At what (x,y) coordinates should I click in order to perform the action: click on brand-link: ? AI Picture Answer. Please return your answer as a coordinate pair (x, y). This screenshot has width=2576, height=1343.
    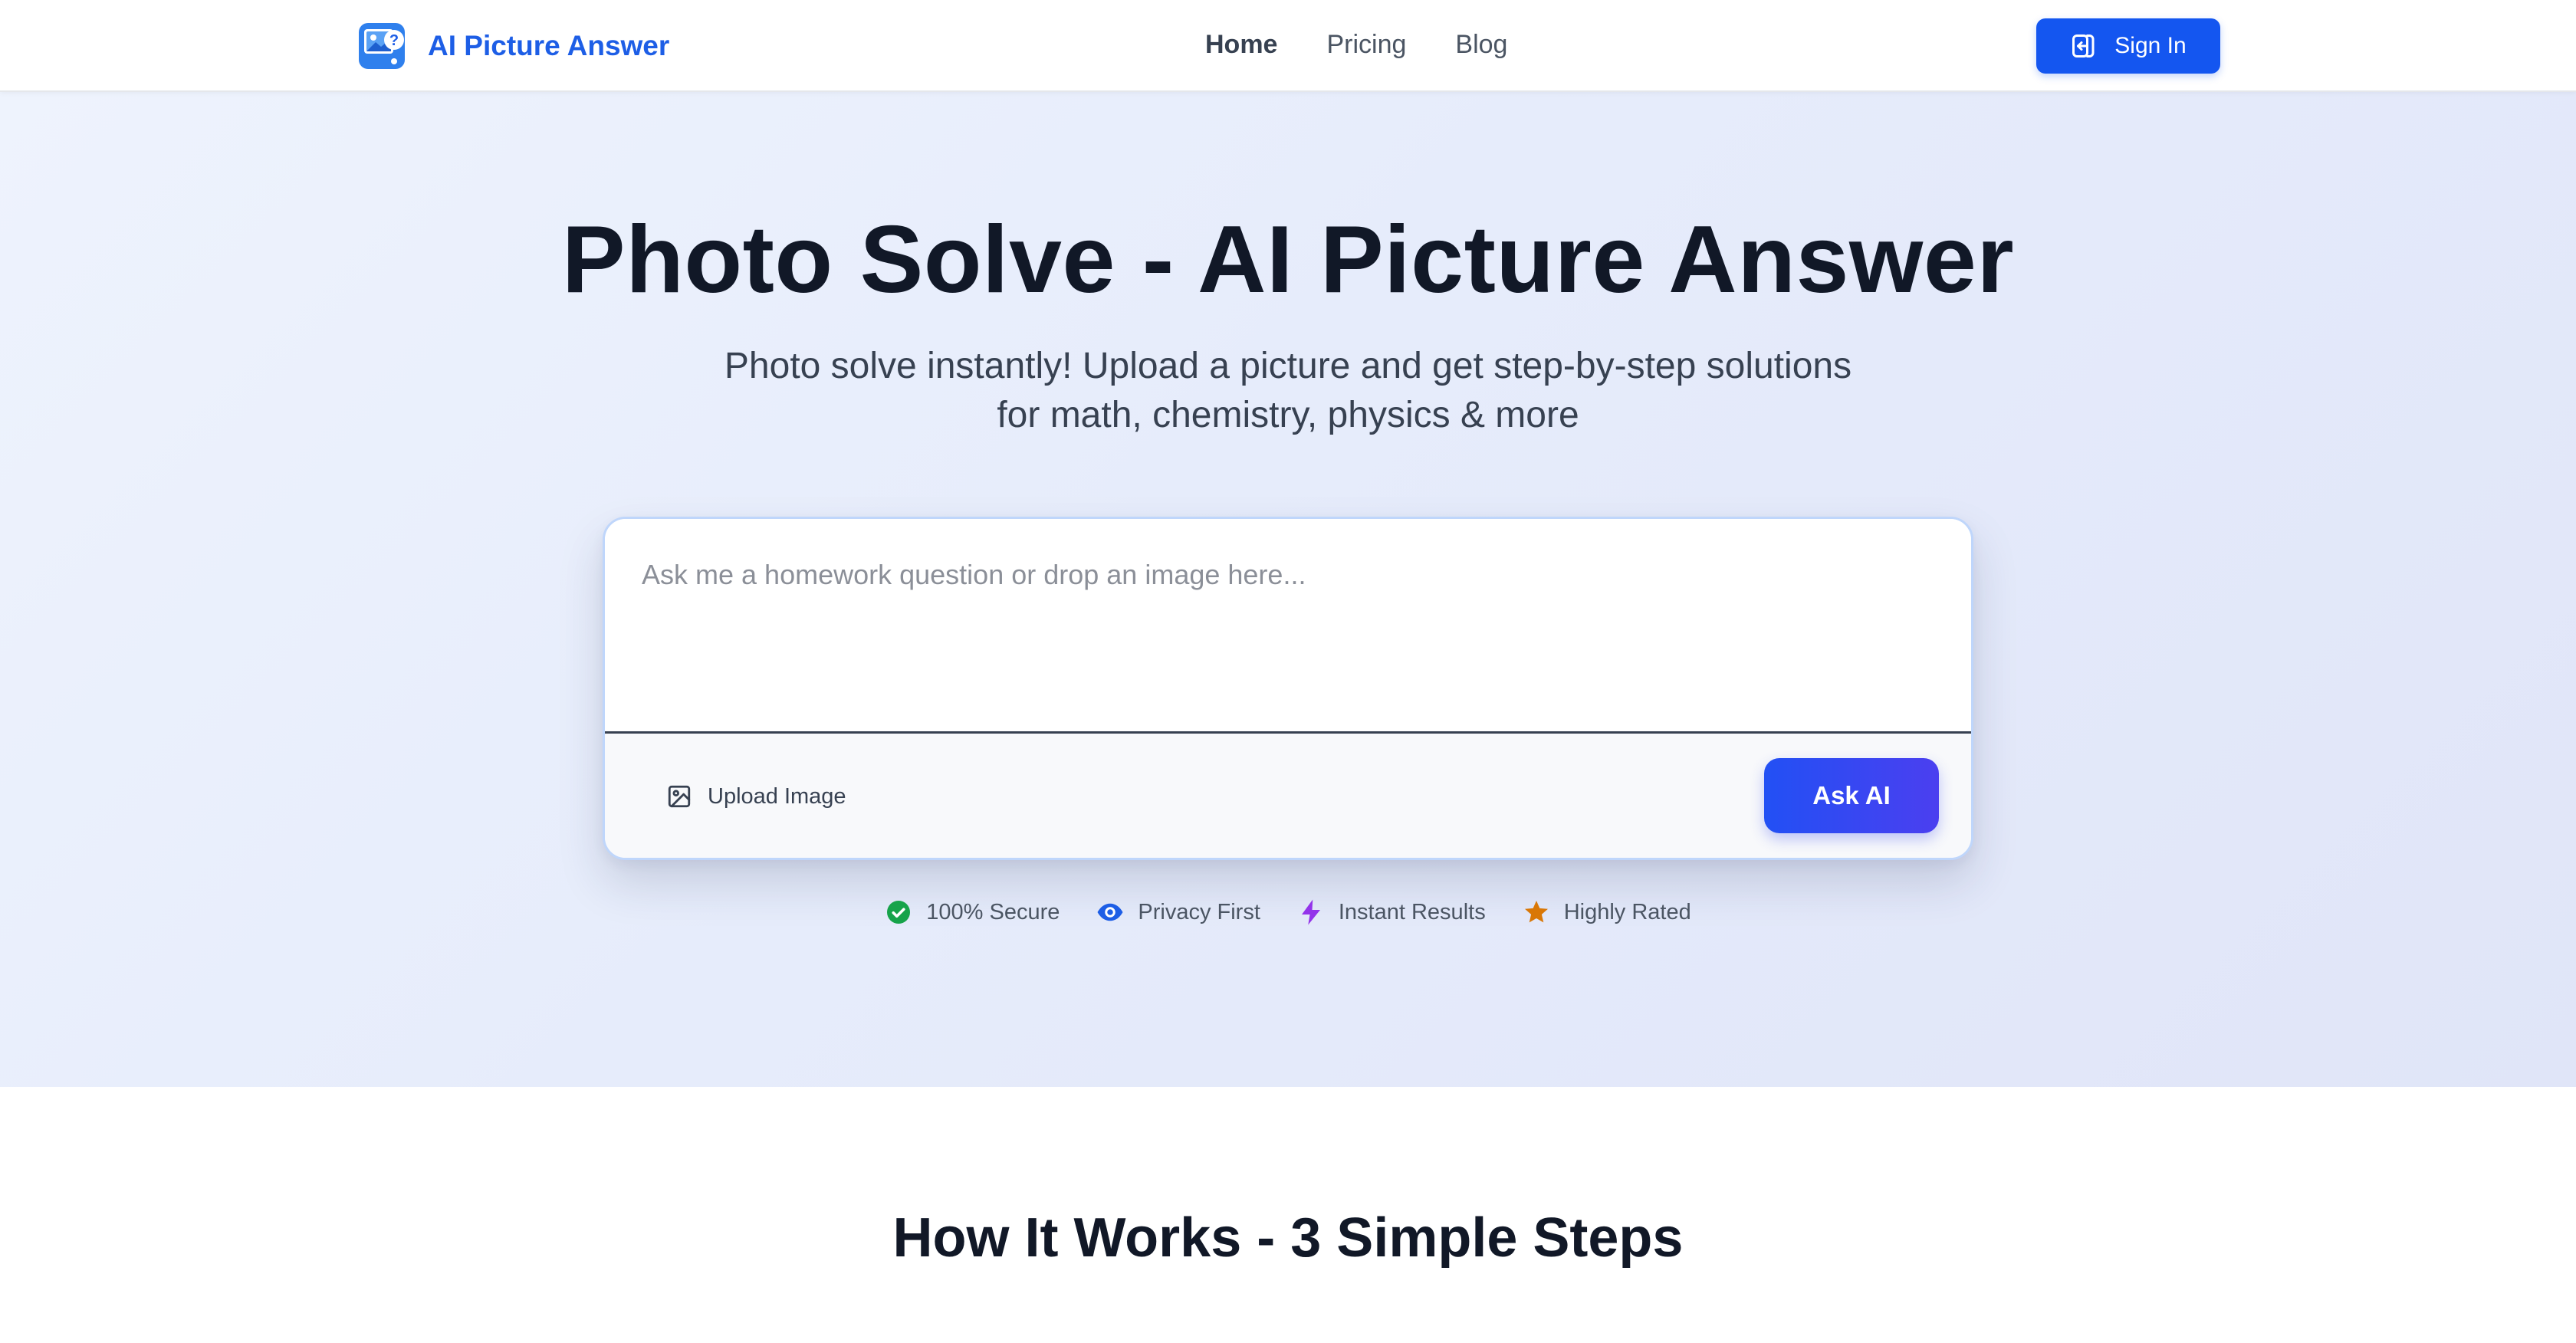
    Looking at the image, I should click on (513, 46).